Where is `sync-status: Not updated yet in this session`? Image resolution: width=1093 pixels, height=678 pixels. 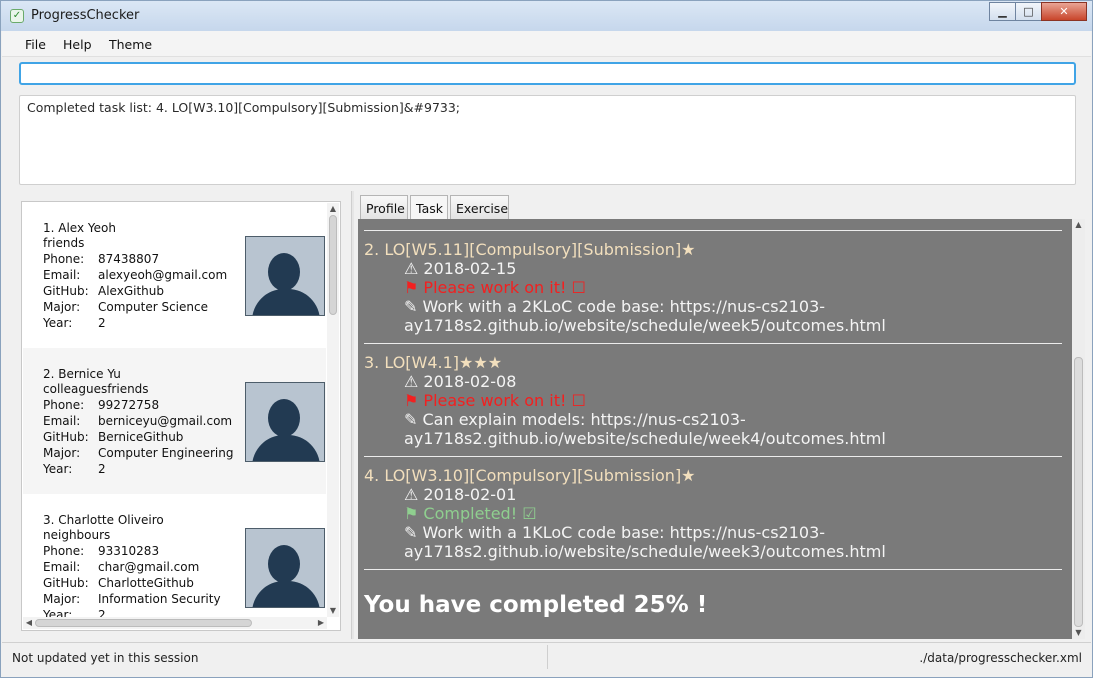 sync-status: Not updated yet in this session is located at coordinates (105, 658).